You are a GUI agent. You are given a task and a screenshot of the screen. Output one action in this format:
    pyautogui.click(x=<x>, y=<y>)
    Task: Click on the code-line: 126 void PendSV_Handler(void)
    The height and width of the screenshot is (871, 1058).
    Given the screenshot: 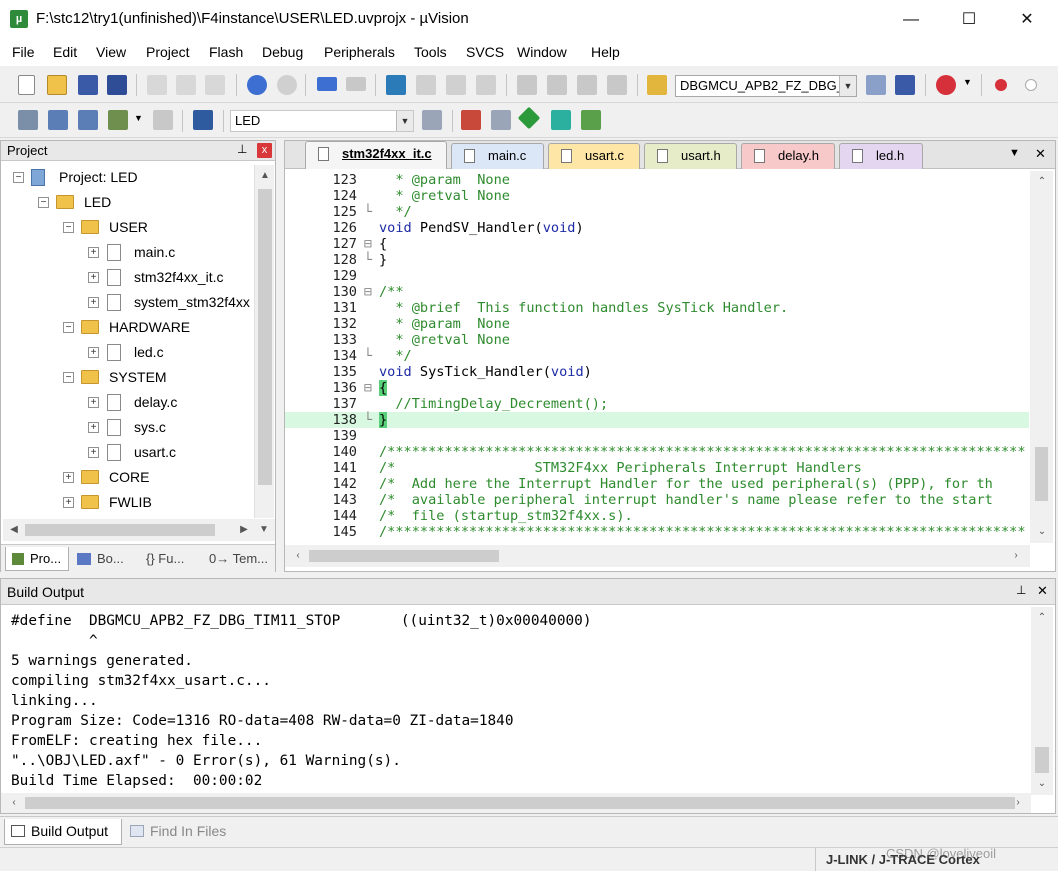 What is the action you would take?
    pyautogui.click(x=657, y=228)
    